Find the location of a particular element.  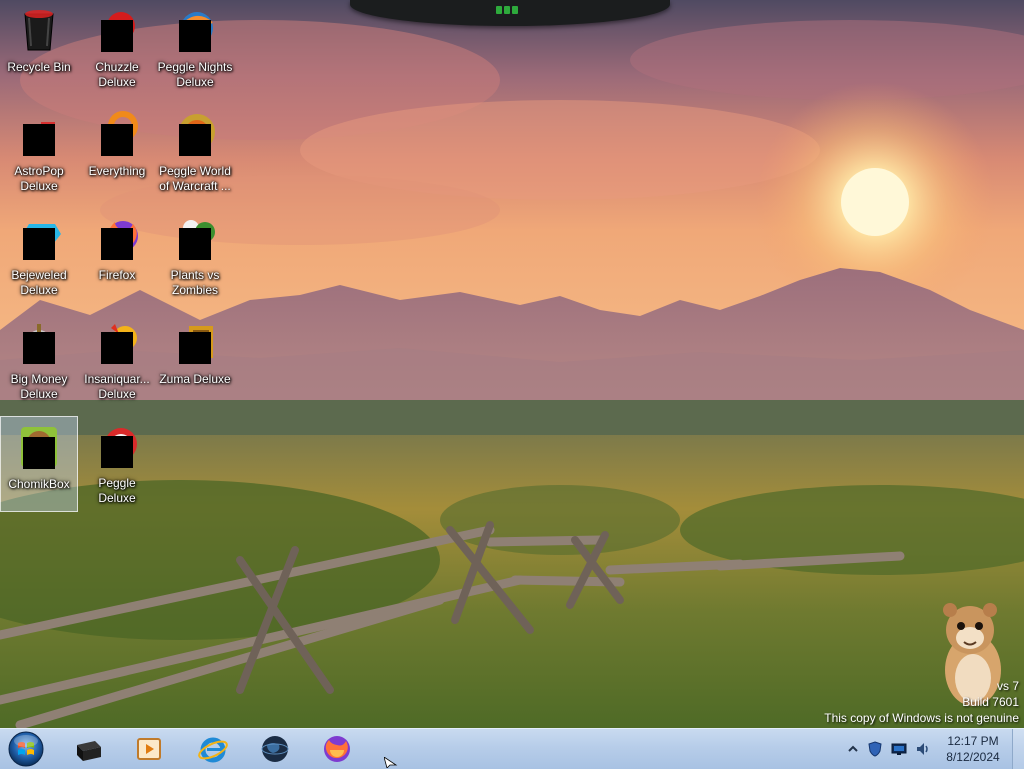

big-money-icon is located at coordinates (39, 342).